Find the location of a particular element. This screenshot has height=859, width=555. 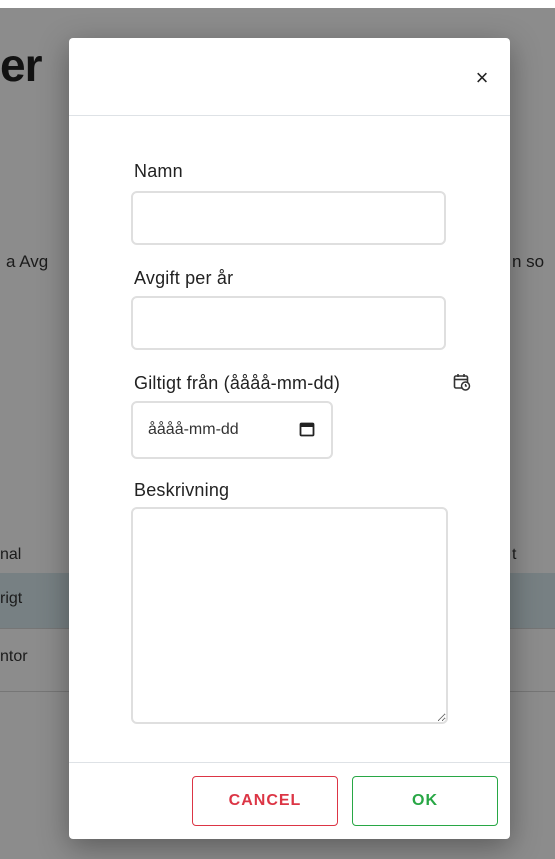

close-icon: × is located at coordinates (482, 77).